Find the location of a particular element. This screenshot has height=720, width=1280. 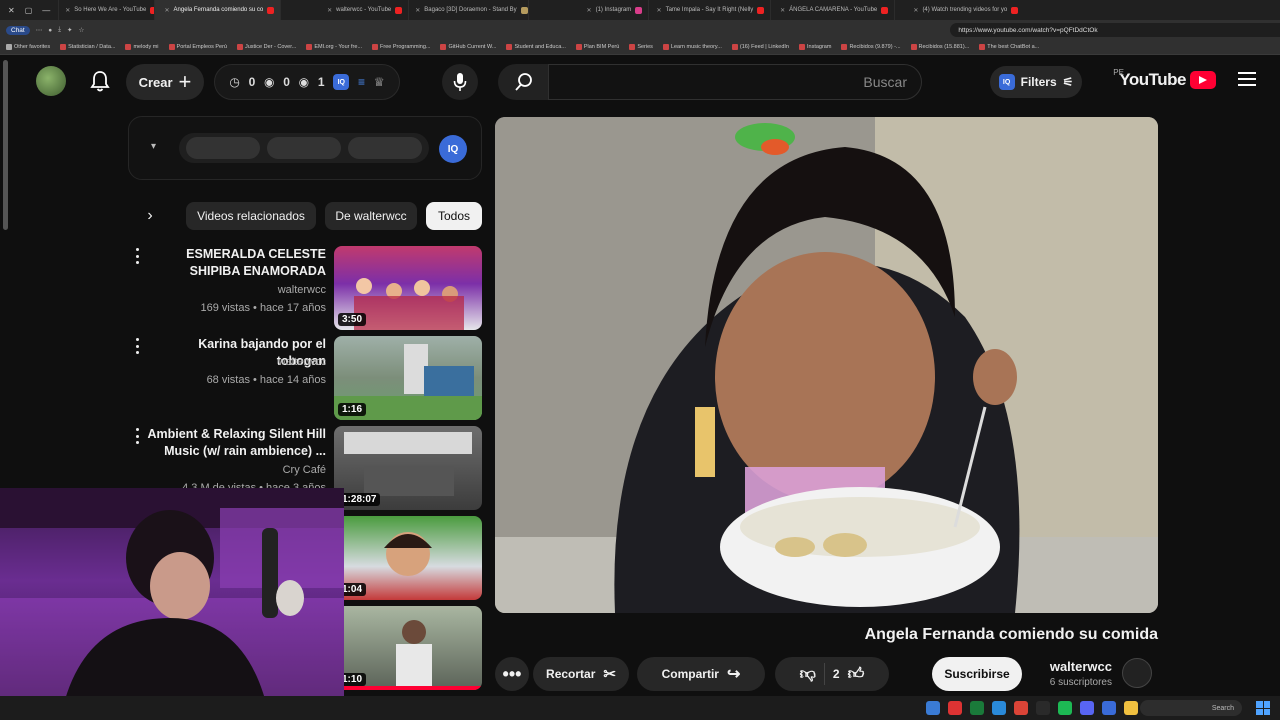

filters-button: IQ Filters ⚟ is located at coordinates (1036, 82).